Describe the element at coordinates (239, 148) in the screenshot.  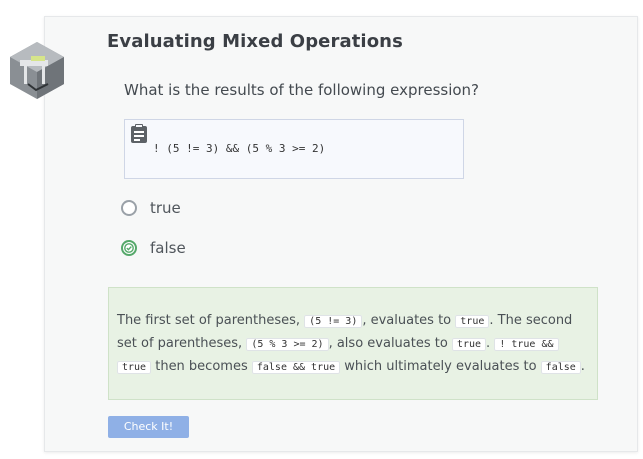
I see `code-expression: ! (5 != 3) && (5 % 3 >= 2)` at that location.